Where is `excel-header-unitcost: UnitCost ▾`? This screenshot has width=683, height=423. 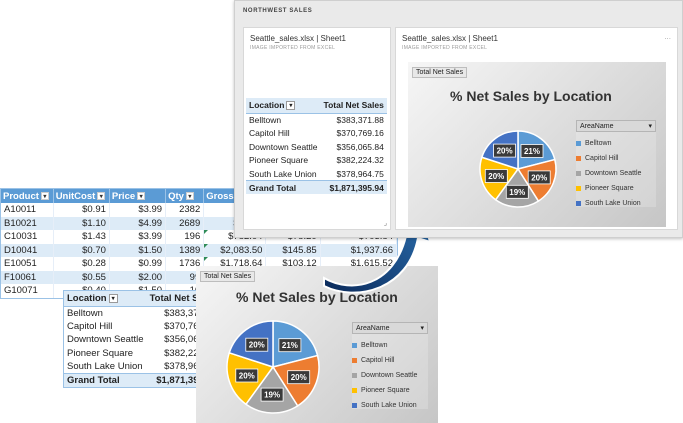 excel-header-unitcost: UnitCost ▾ is located at coordinates (81, 196).